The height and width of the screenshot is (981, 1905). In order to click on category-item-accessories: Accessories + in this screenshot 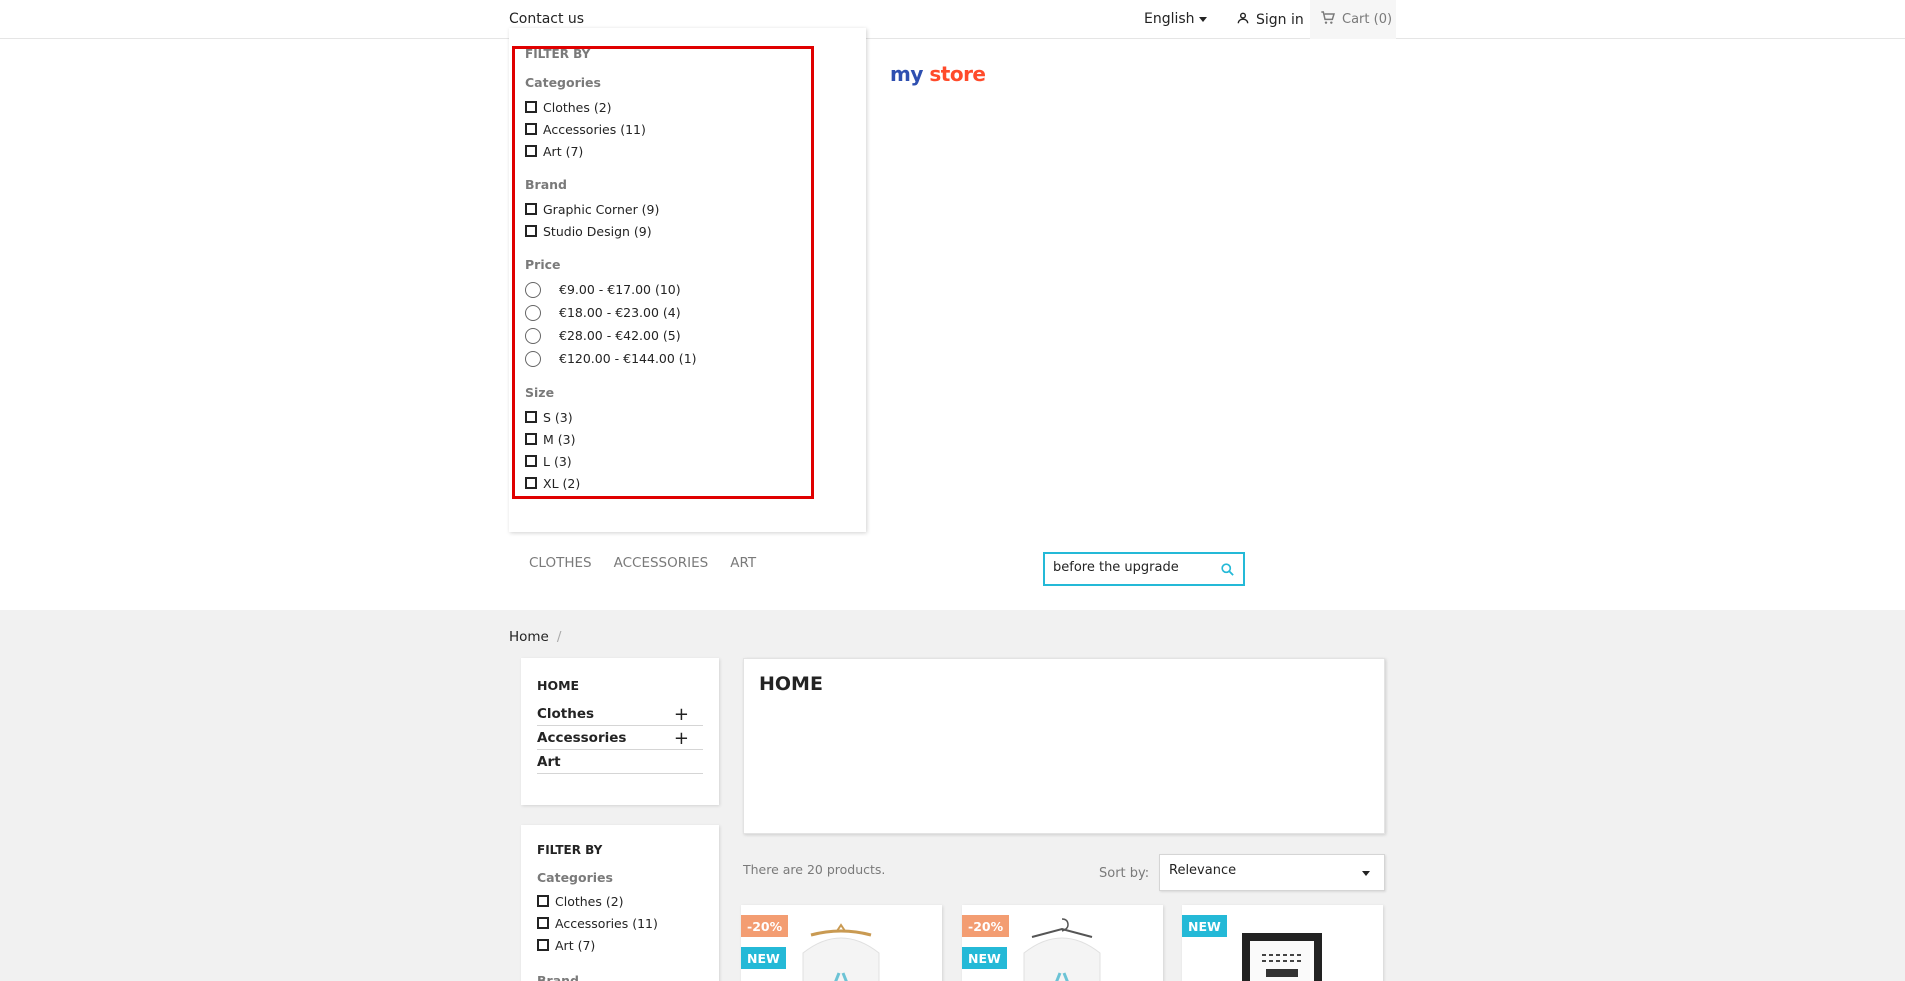, I will do `click(620, 738)`.